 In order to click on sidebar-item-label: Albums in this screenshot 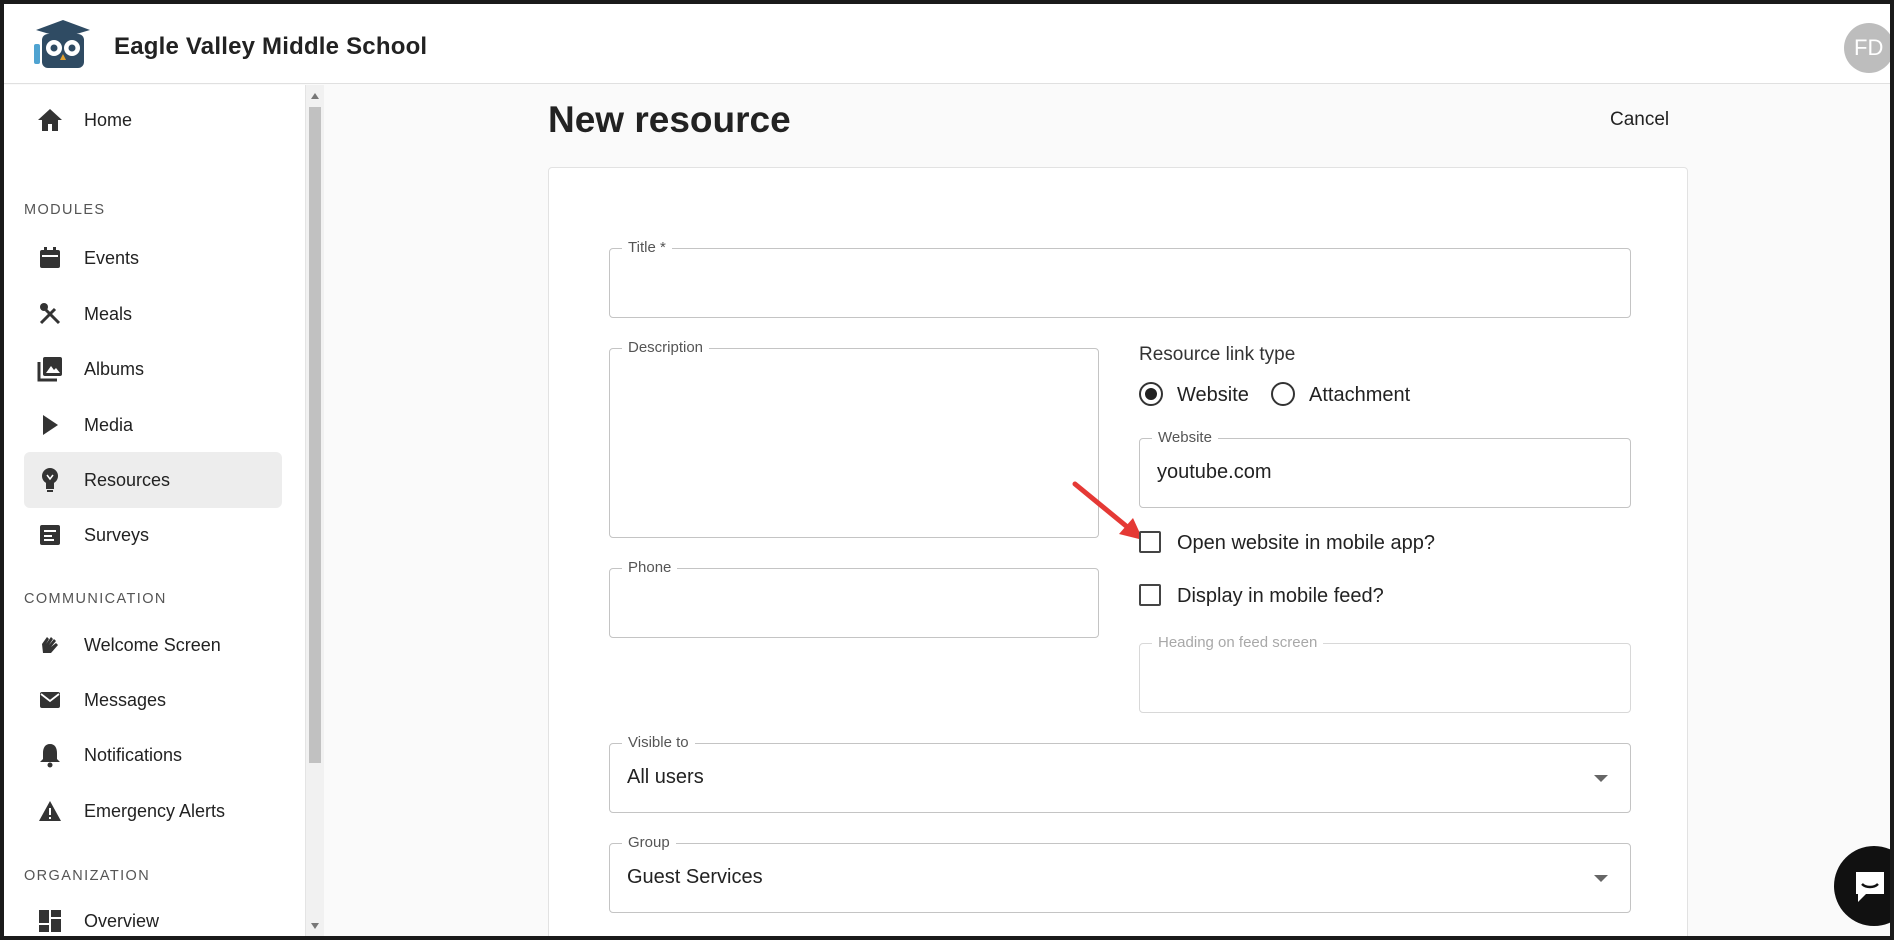, I will do `click(114, 368)`.